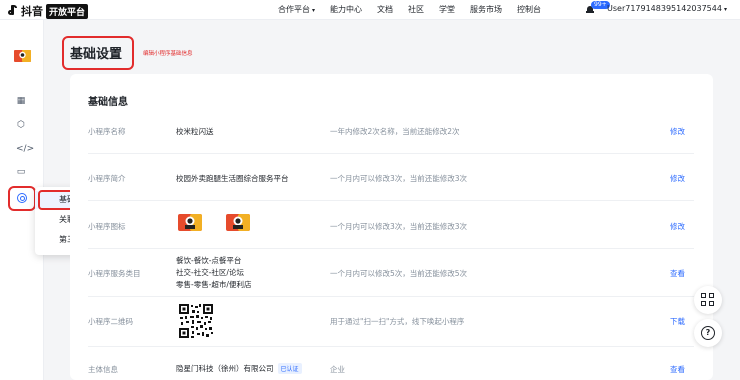 The height and width of the screenshot is (380, 740). I want to click on gear-icon, so click(22, 198).